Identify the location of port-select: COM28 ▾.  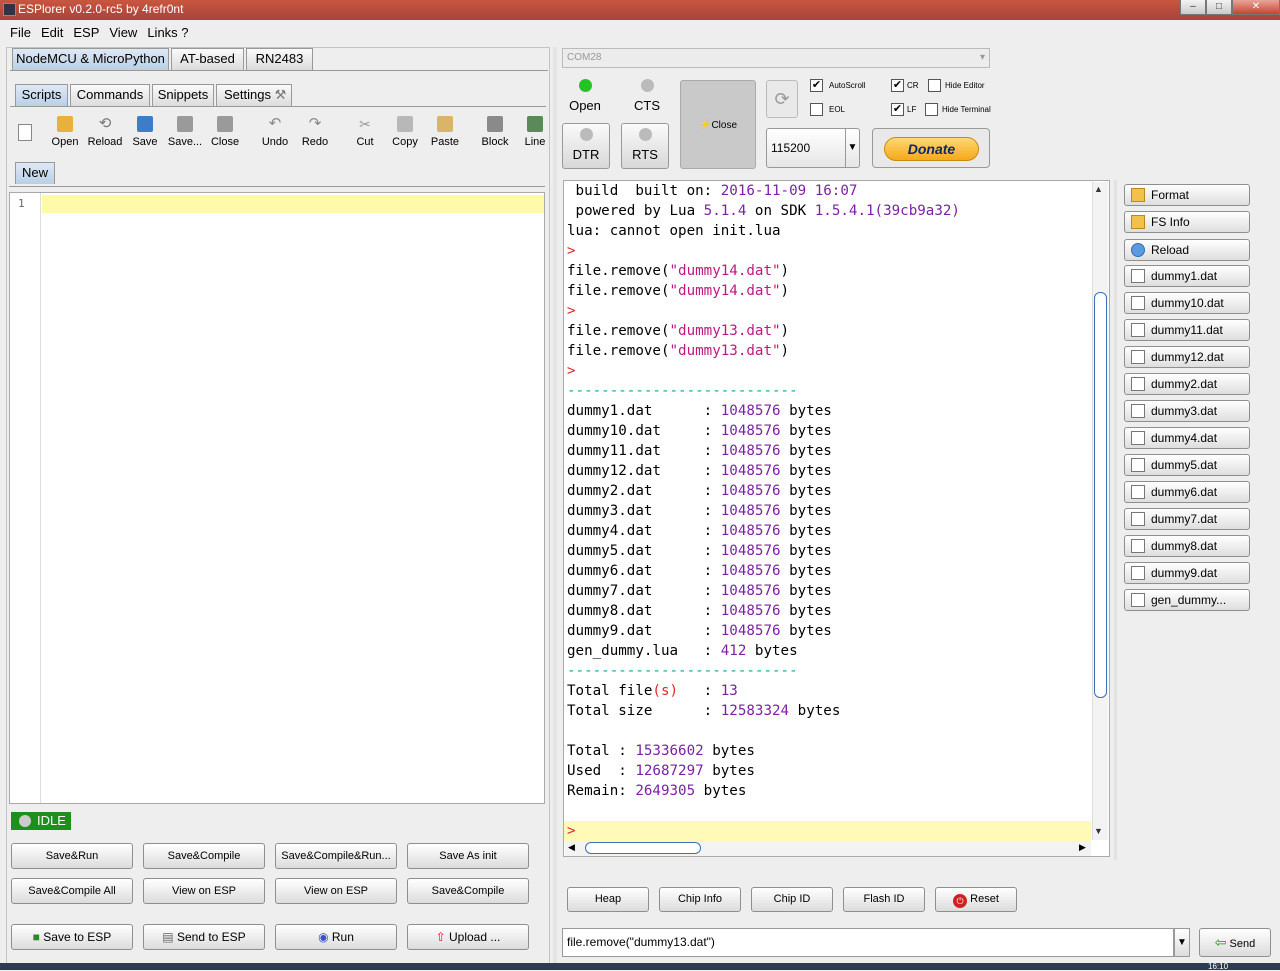
(776, 58).